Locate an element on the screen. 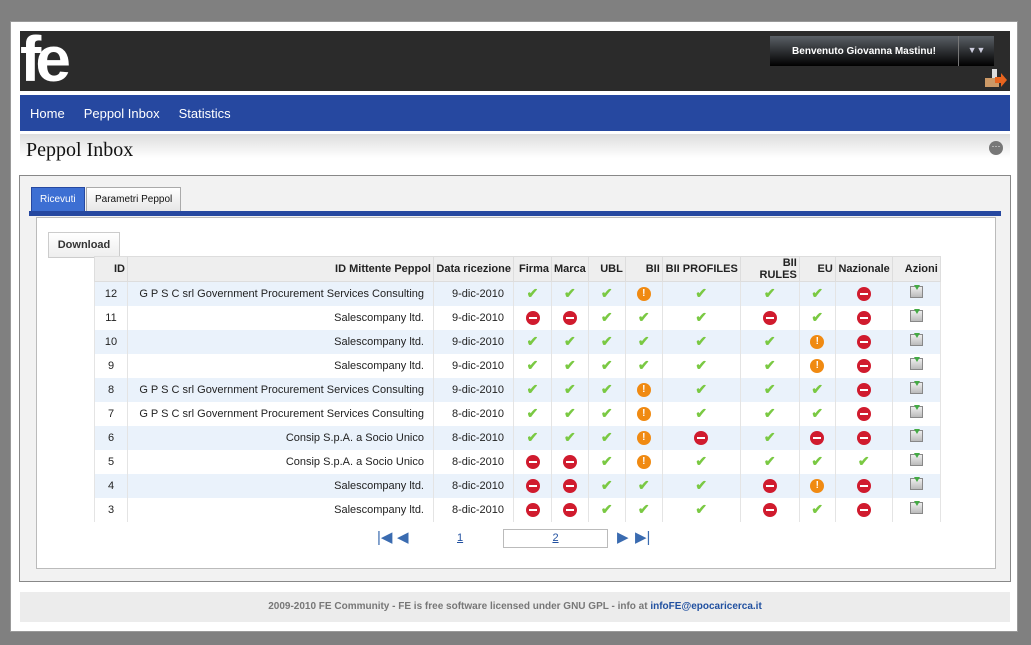 The width and height of the screenshot is (1031, 645). nav-statistics: Statistics is located at coordinates (205, 113).